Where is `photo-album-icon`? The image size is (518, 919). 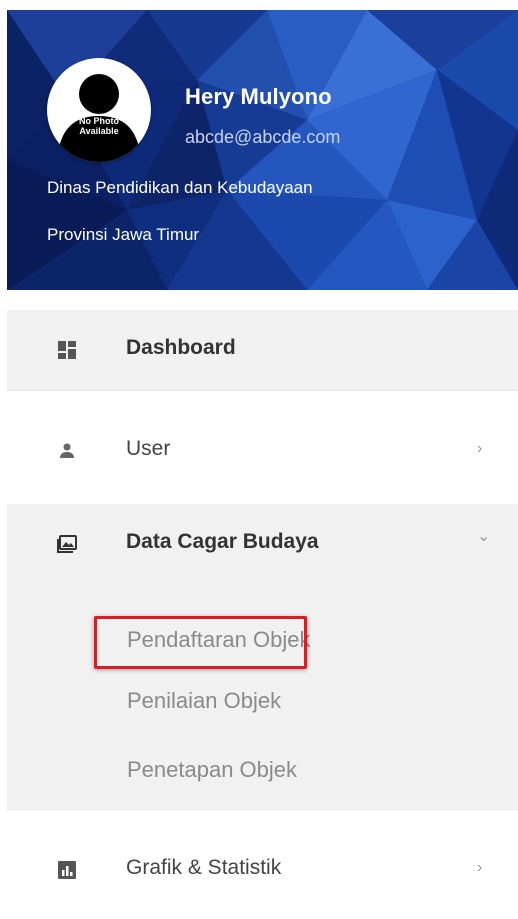
photo-album-icon is located at coordinates (67, 544).